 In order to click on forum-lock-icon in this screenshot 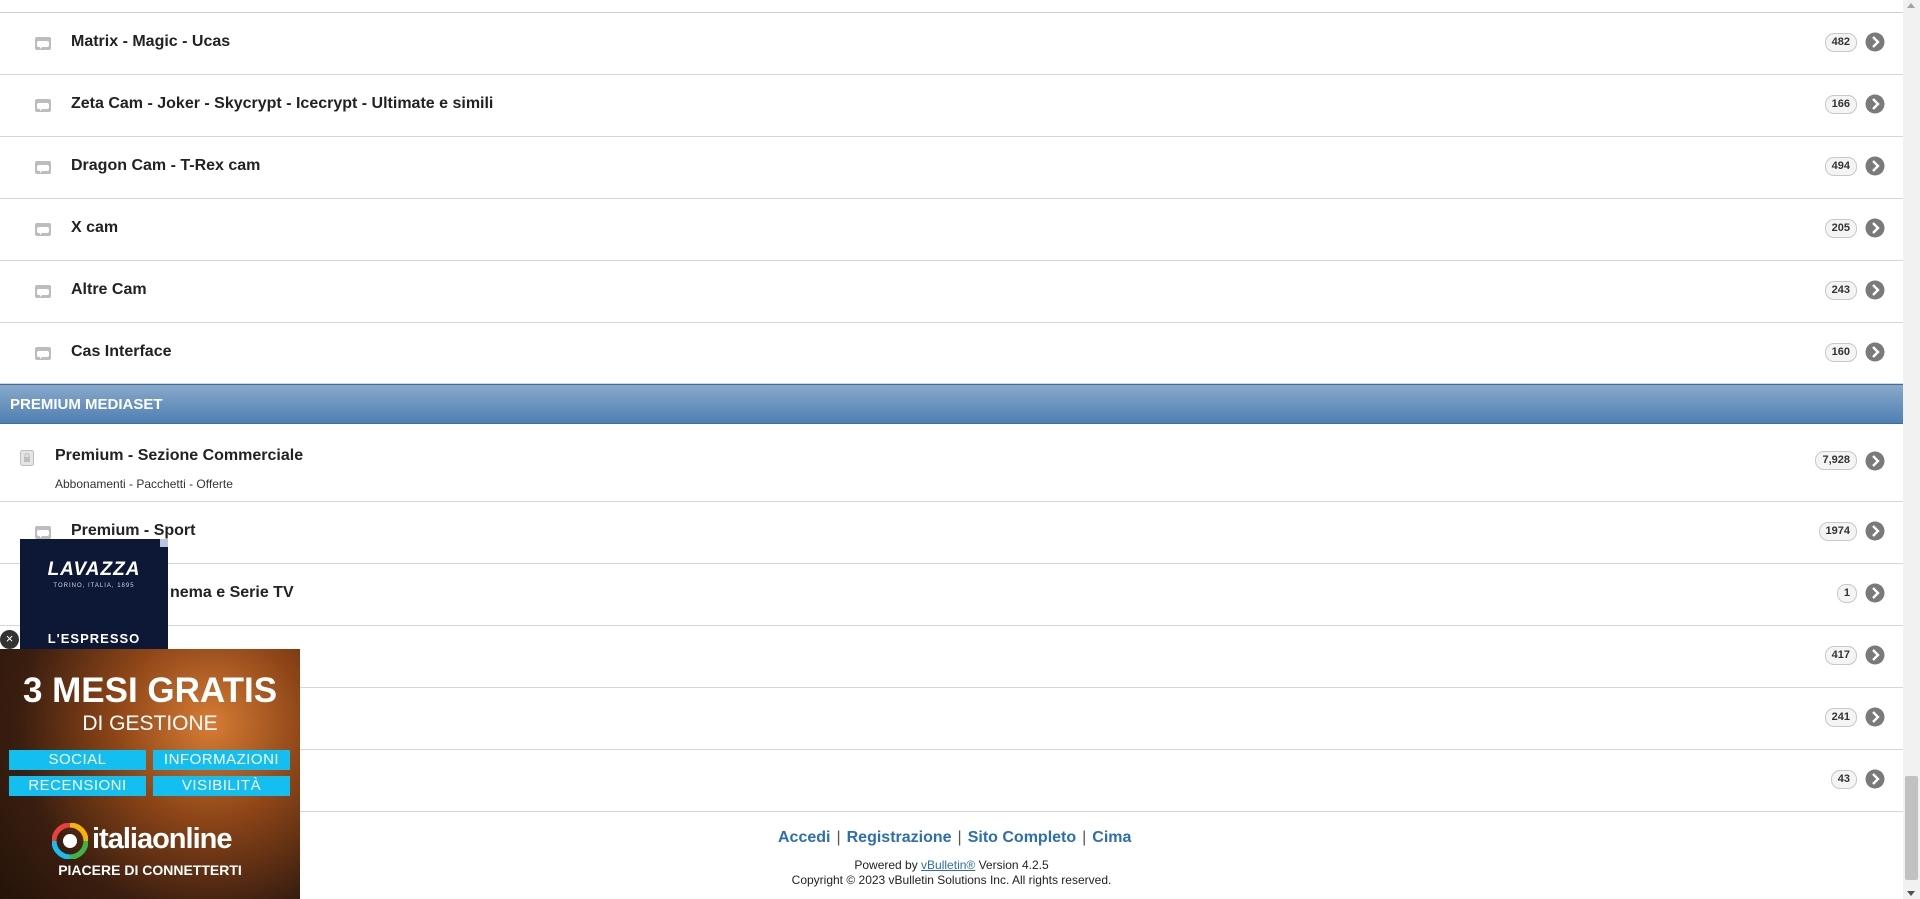, I will do `click(27, 458)`.